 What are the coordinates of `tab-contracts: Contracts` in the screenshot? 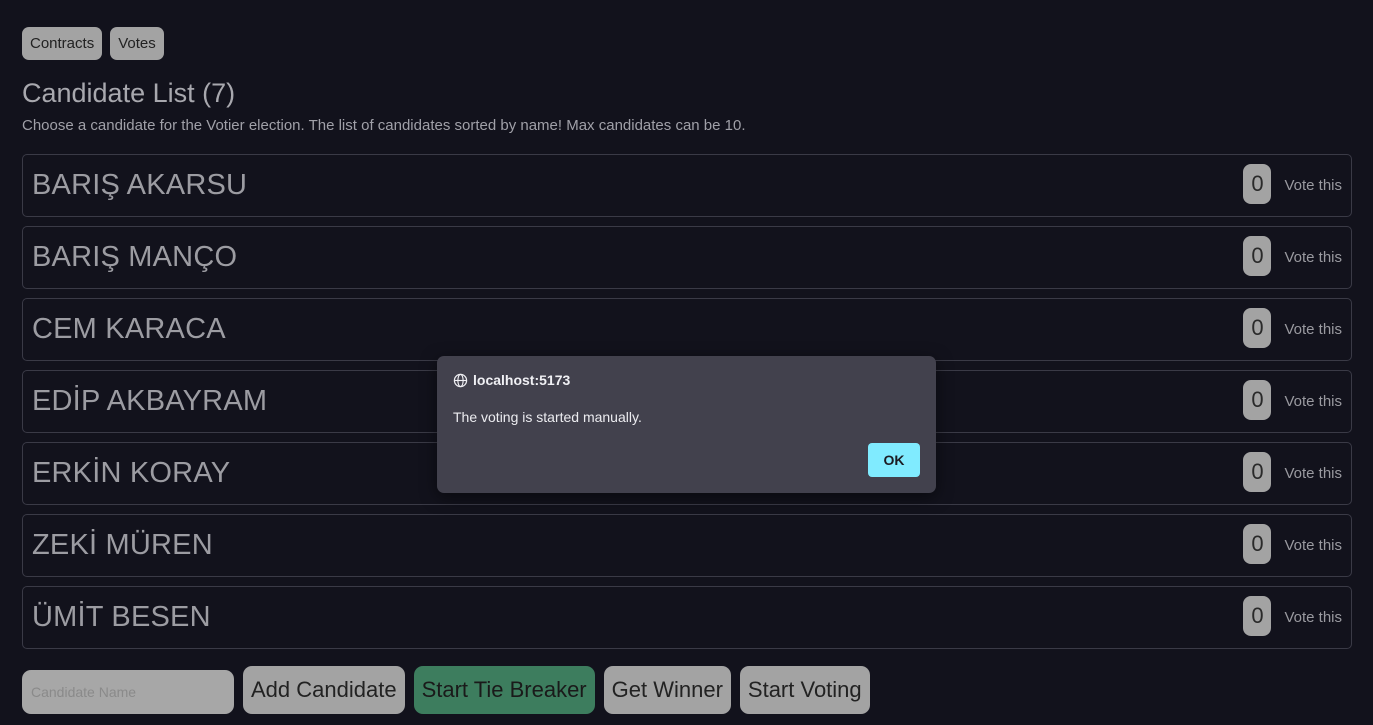 It's located at (62, 43).